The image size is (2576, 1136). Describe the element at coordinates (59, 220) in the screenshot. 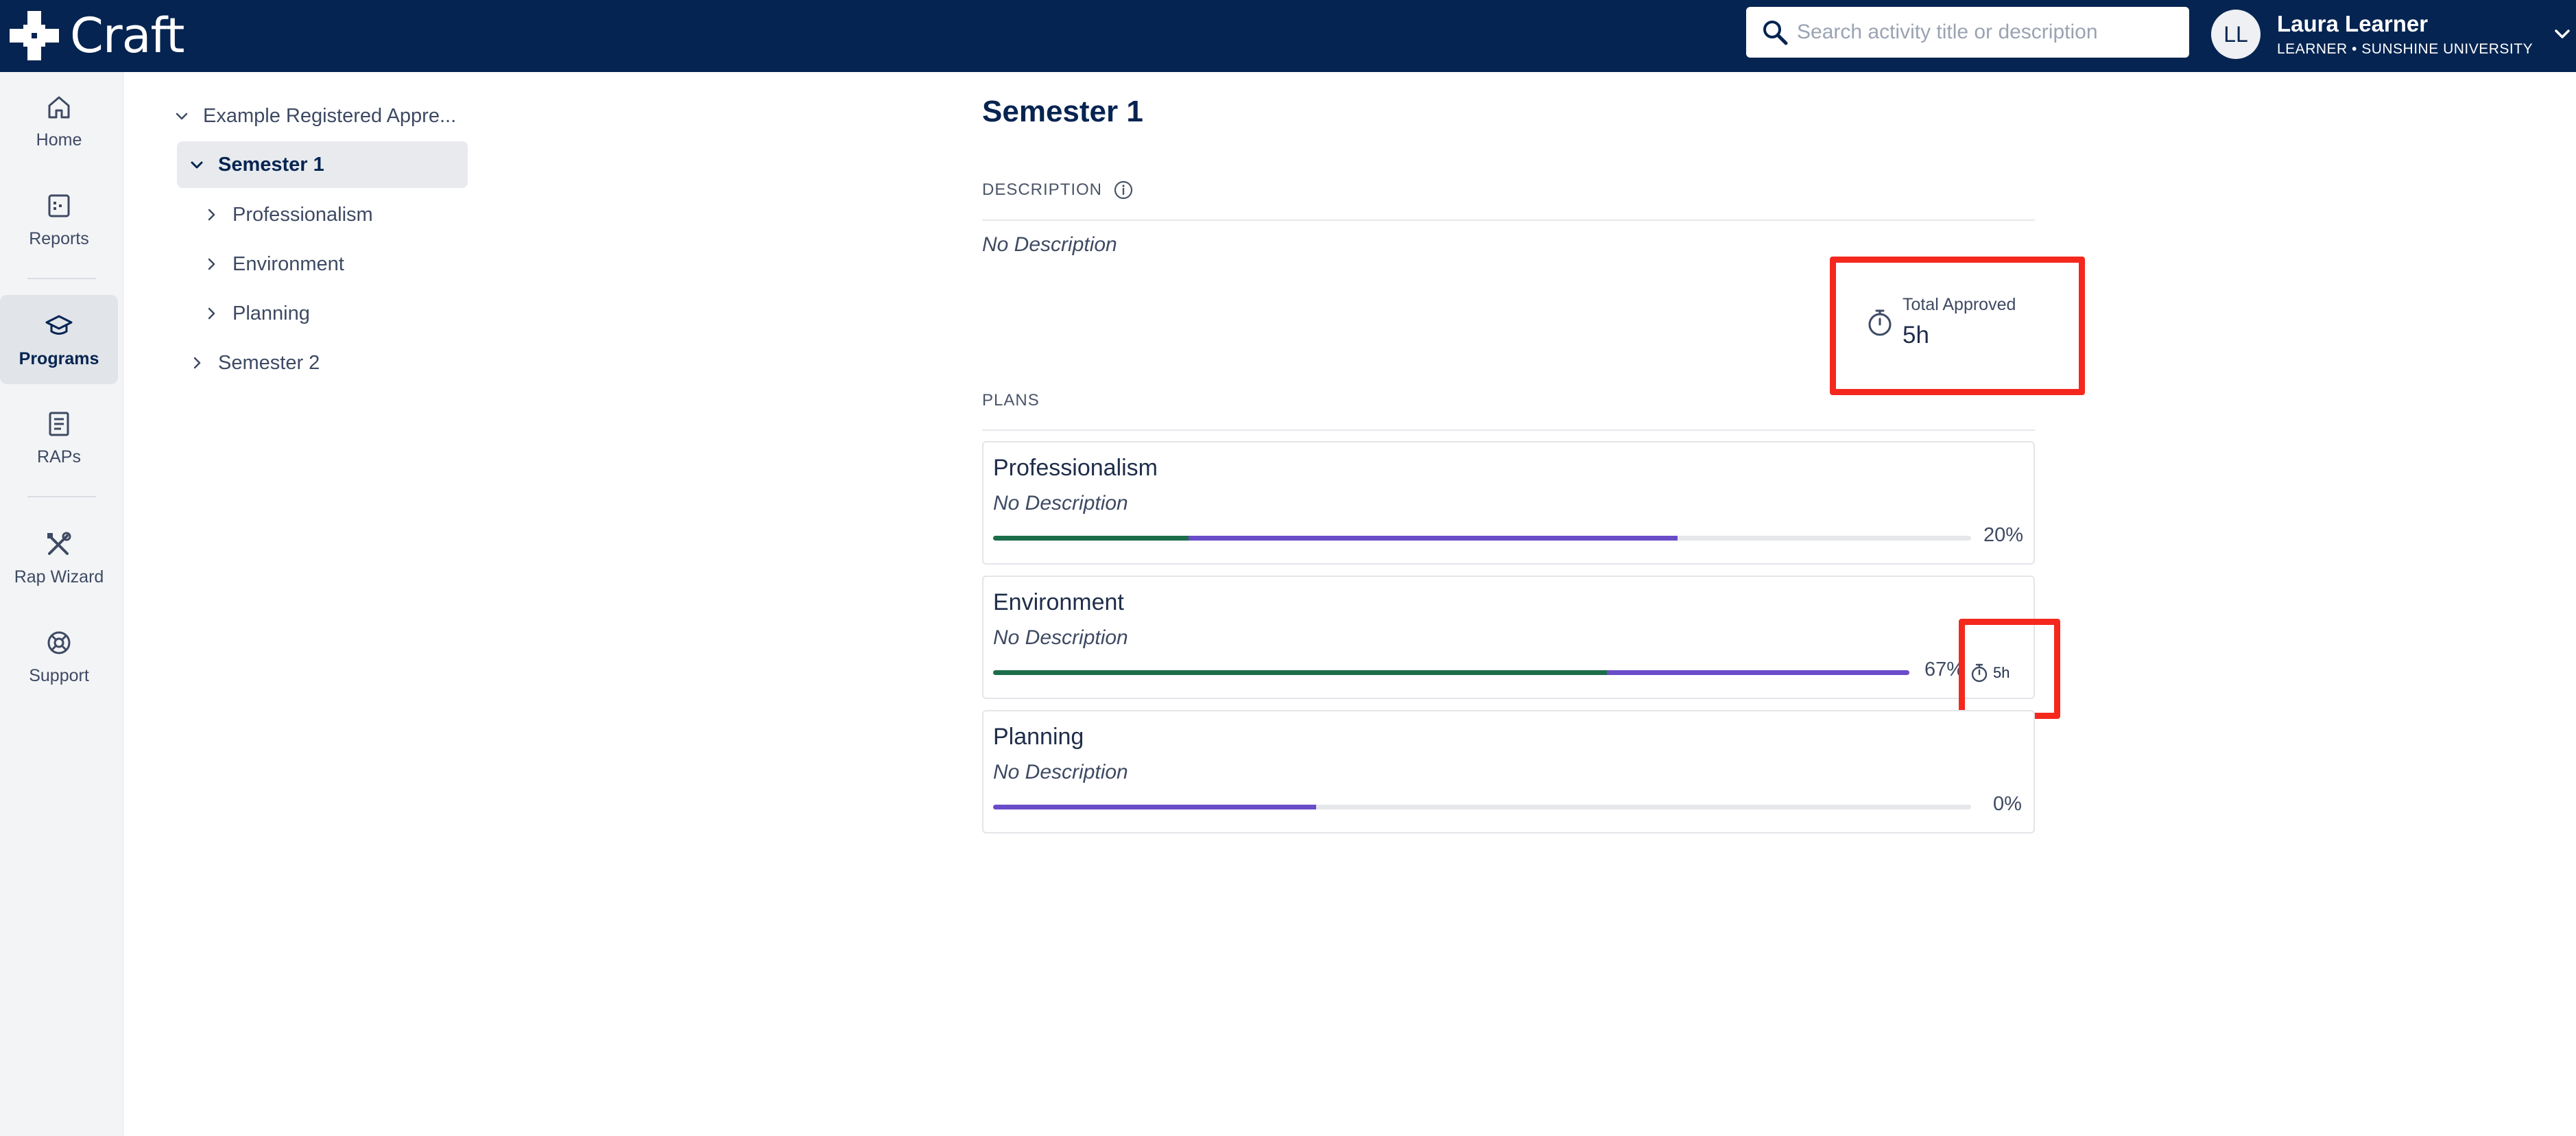

I see `nav-item-reports: Reports` at that location.